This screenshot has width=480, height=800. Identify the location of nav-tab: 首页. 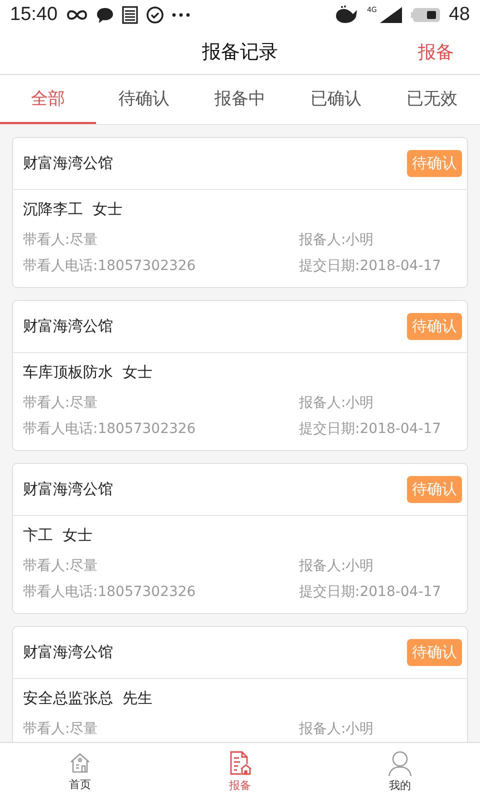
(80, 771).